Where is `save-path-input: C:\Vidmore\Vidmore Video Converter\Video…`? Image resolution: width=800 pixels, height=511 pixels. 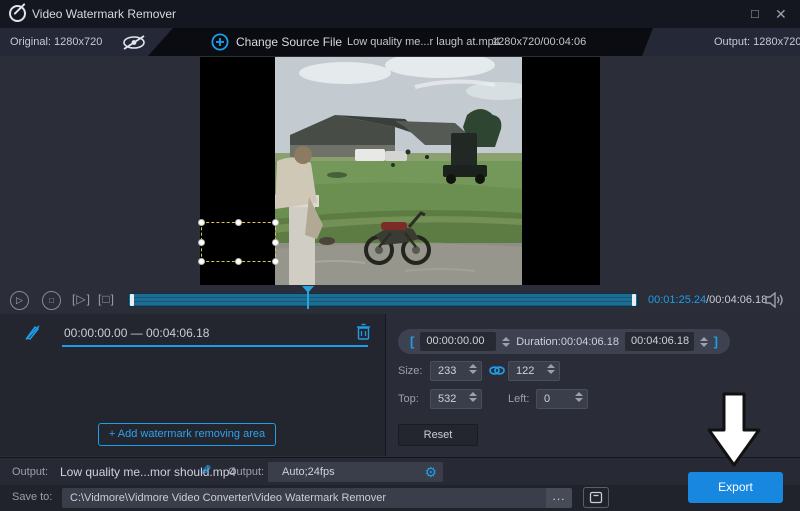
save-path-input: C:\Vidmore\Vidmore Video Converter\Video… is located at coordinates (317, 498).